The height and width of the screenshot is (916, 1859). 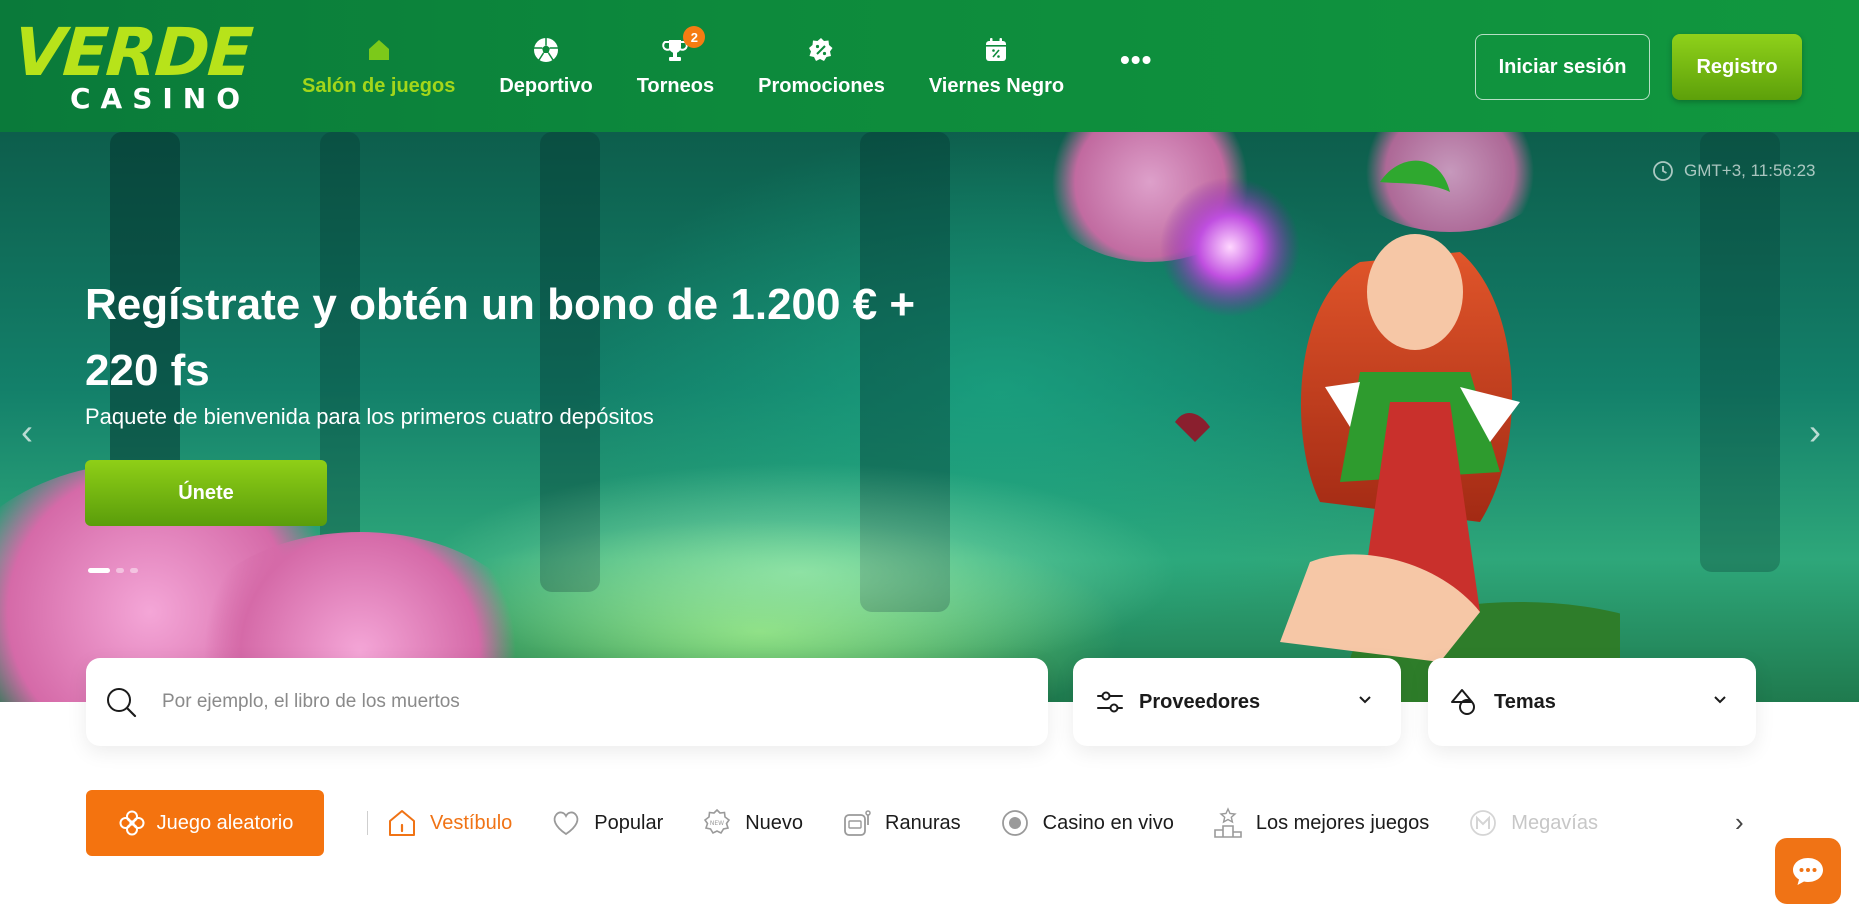 I want to click on categories-next-arrow-icon: ›, so click(x=1747, y=822).